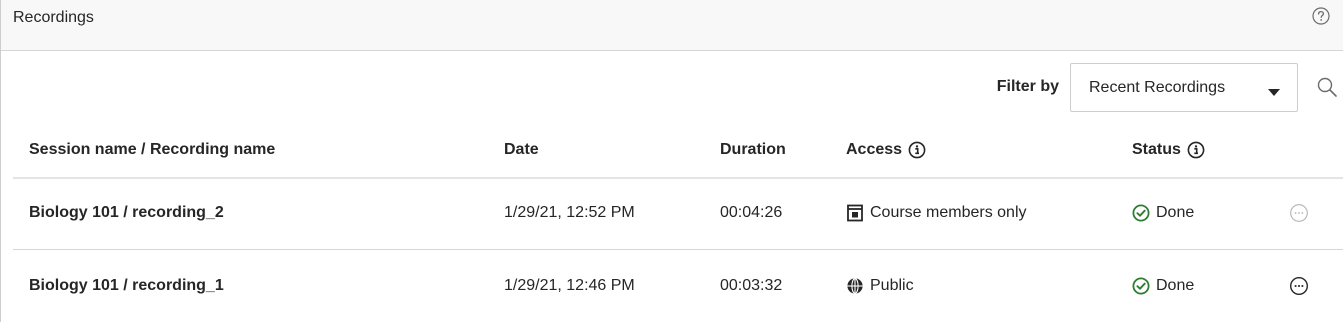  What do you see at coordinates (751, 212) in the screenshot?
I see `recording-duration: 00:04:26` at bounding box center [751, 212].